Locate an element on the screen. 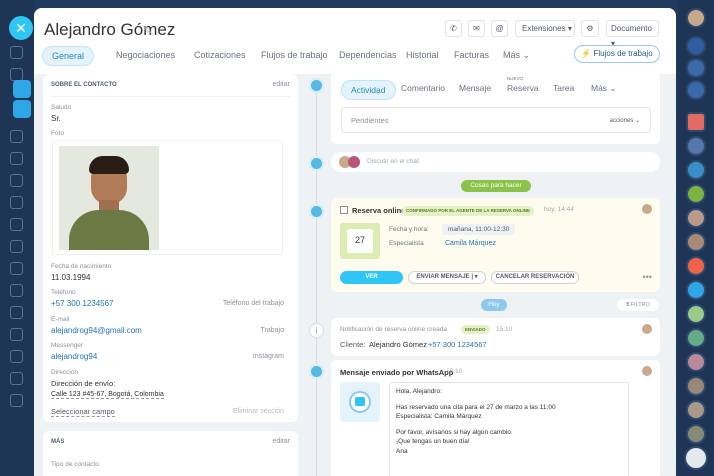 The width and height of the screenshot is (714, 476). tab-reserva: Reserva is located at coordinates (523, 88).